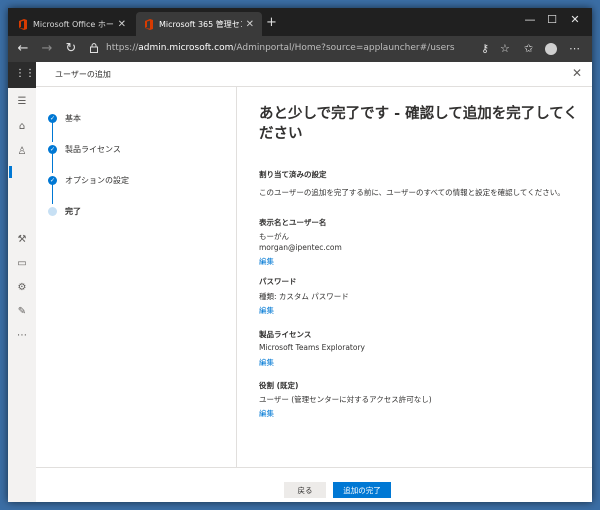  I want to click on step-label: オプションの設定, so click(97, 180).